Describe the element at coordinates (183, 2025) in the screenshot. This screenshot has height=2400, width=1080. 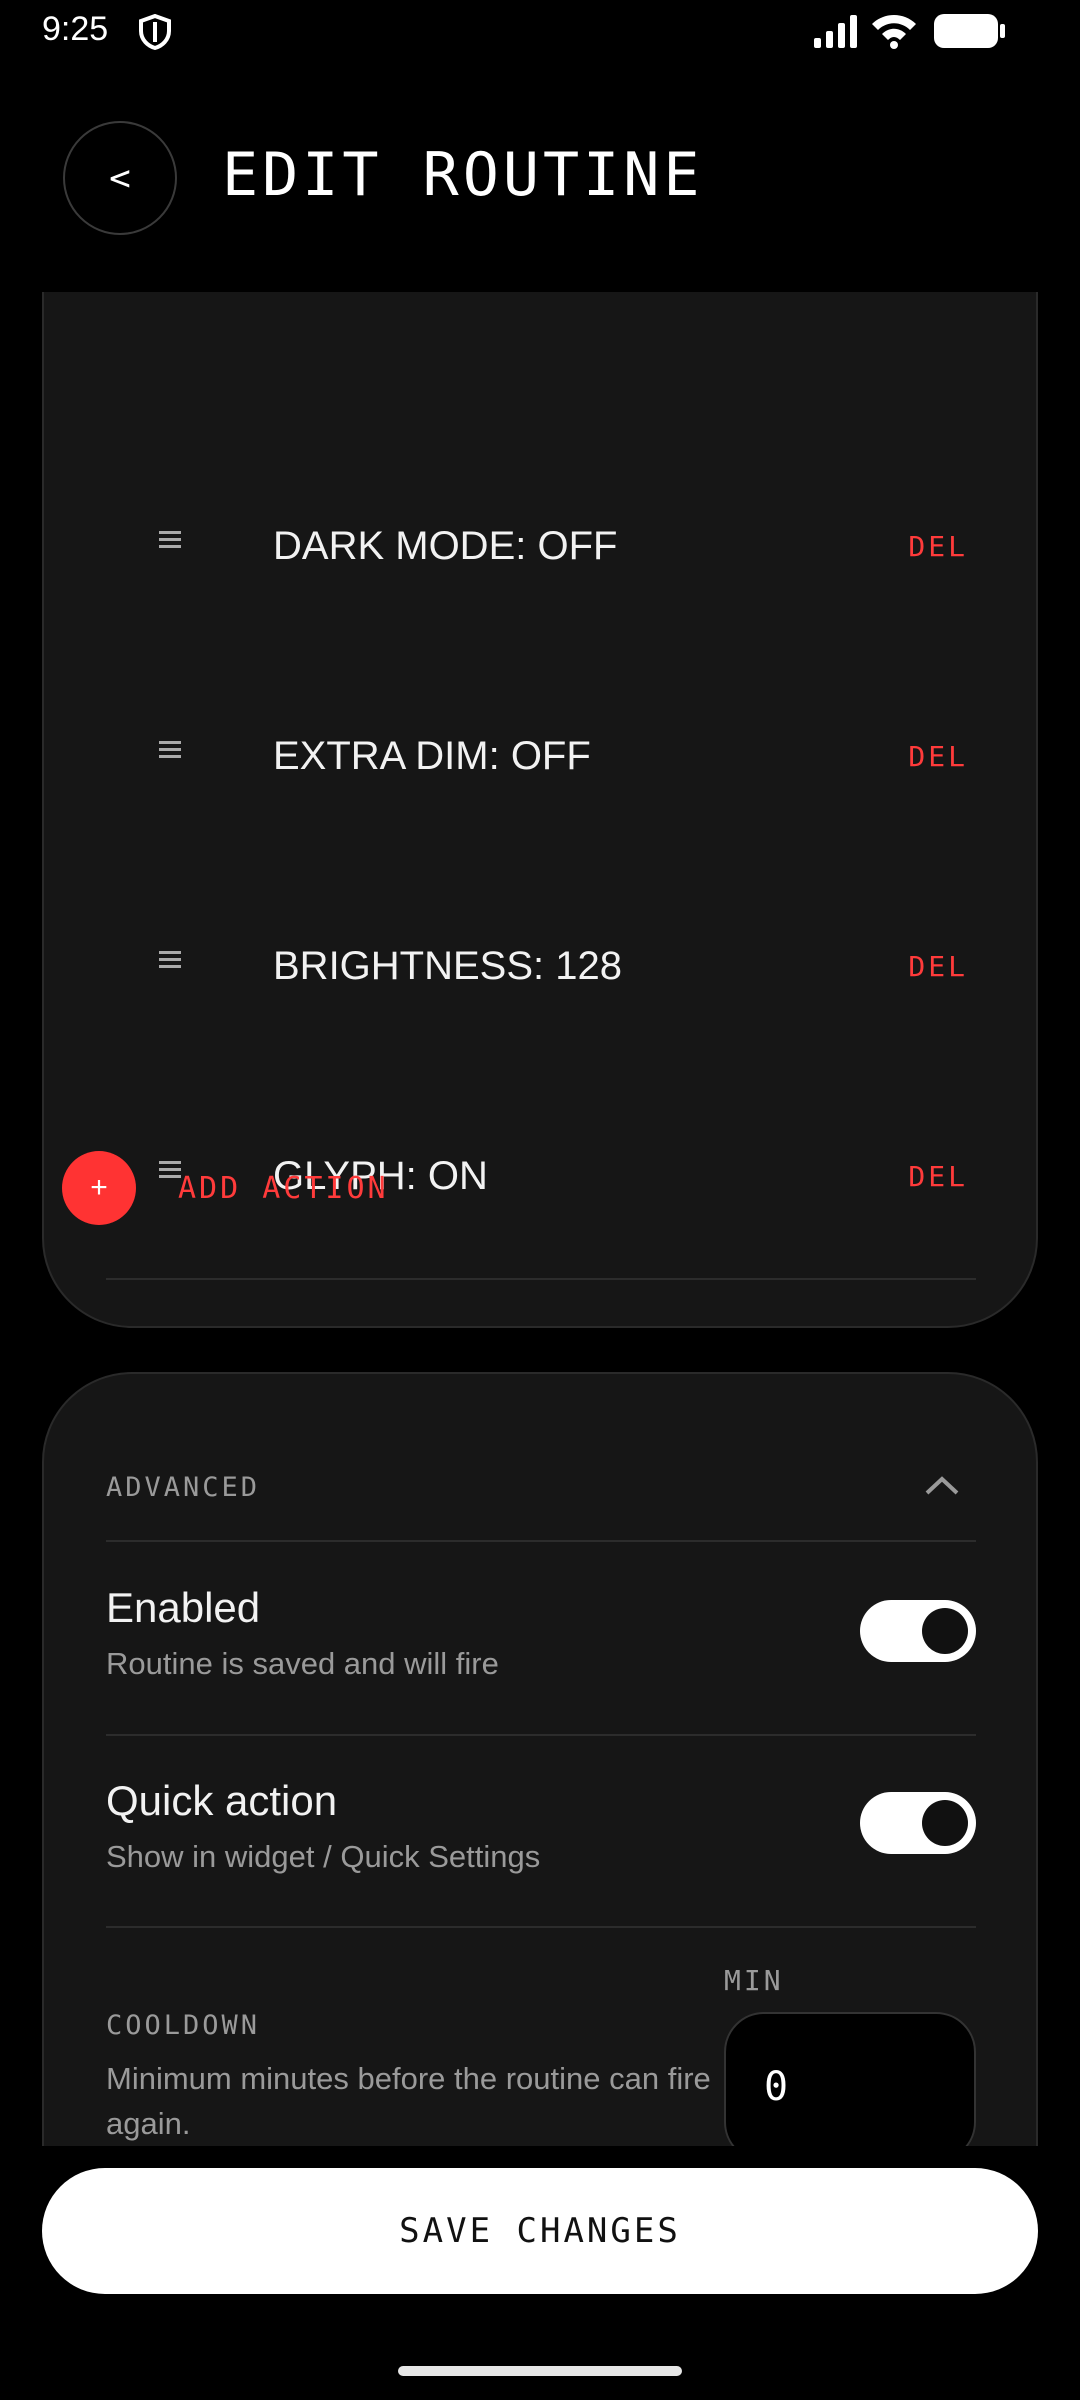
I see `cooldown-label: COOLDOWN` at that location.